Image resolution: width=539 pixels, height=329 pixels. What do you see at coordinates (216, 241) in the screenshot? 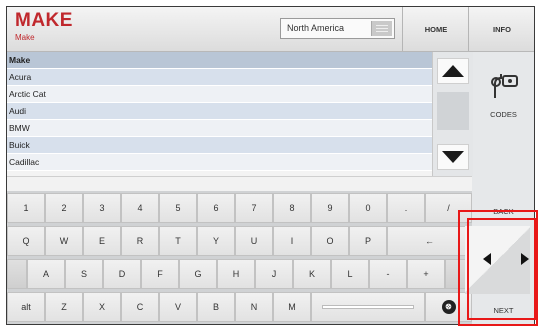
I see `key-y: Y` at bounding box center [216, 241].